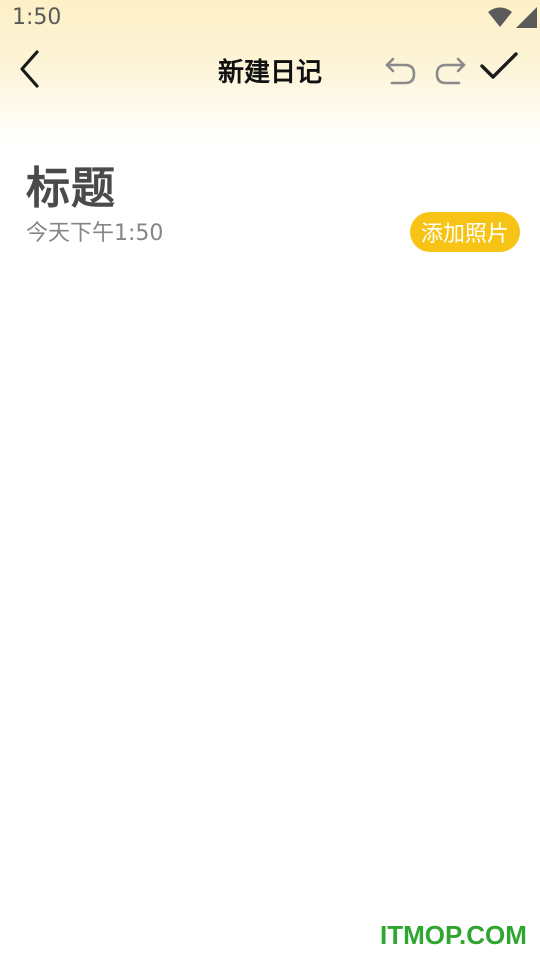 The width and height of the screenshot is (540, 960). What do you see at coordinates (453, 935) in the screenshot?
I see `watermark: ITMOP.COM` at bounding box center [453, 935].